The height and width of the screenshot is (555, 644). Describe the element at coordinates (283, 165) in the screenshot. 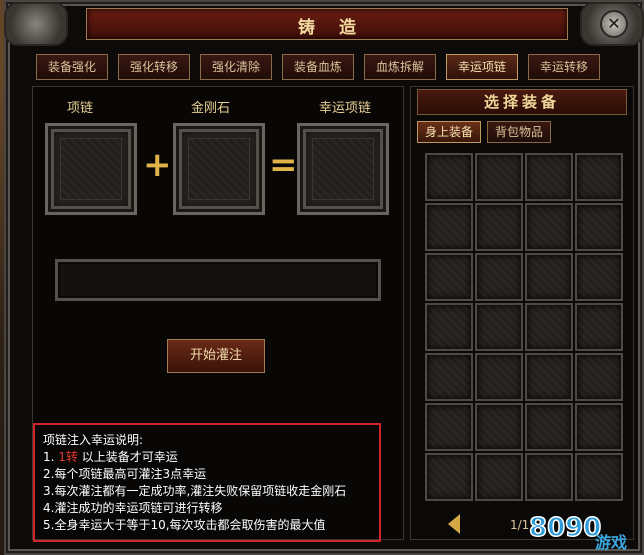

I see `equals-icon: =` at that location.